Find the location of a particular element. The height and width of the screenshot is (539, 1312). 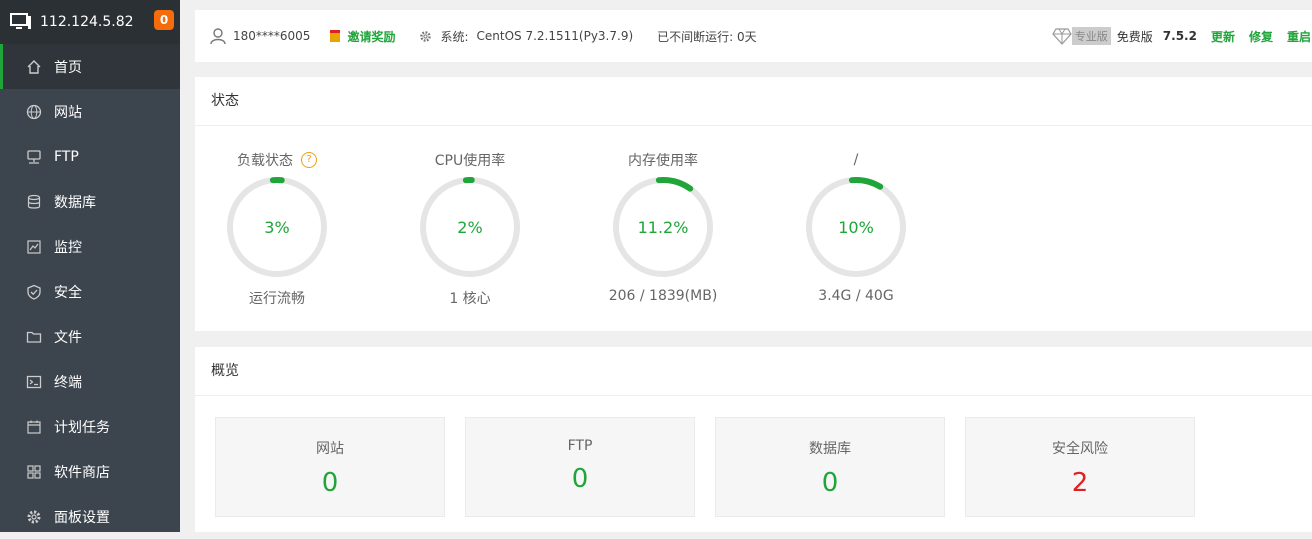

gauge-value: 2% is located at coordinates (470, 227).